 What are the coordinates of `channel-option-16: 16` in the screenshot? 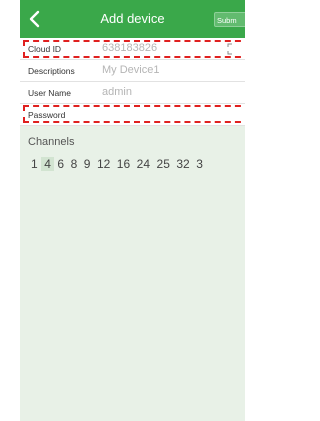 It's located at (123, 164).